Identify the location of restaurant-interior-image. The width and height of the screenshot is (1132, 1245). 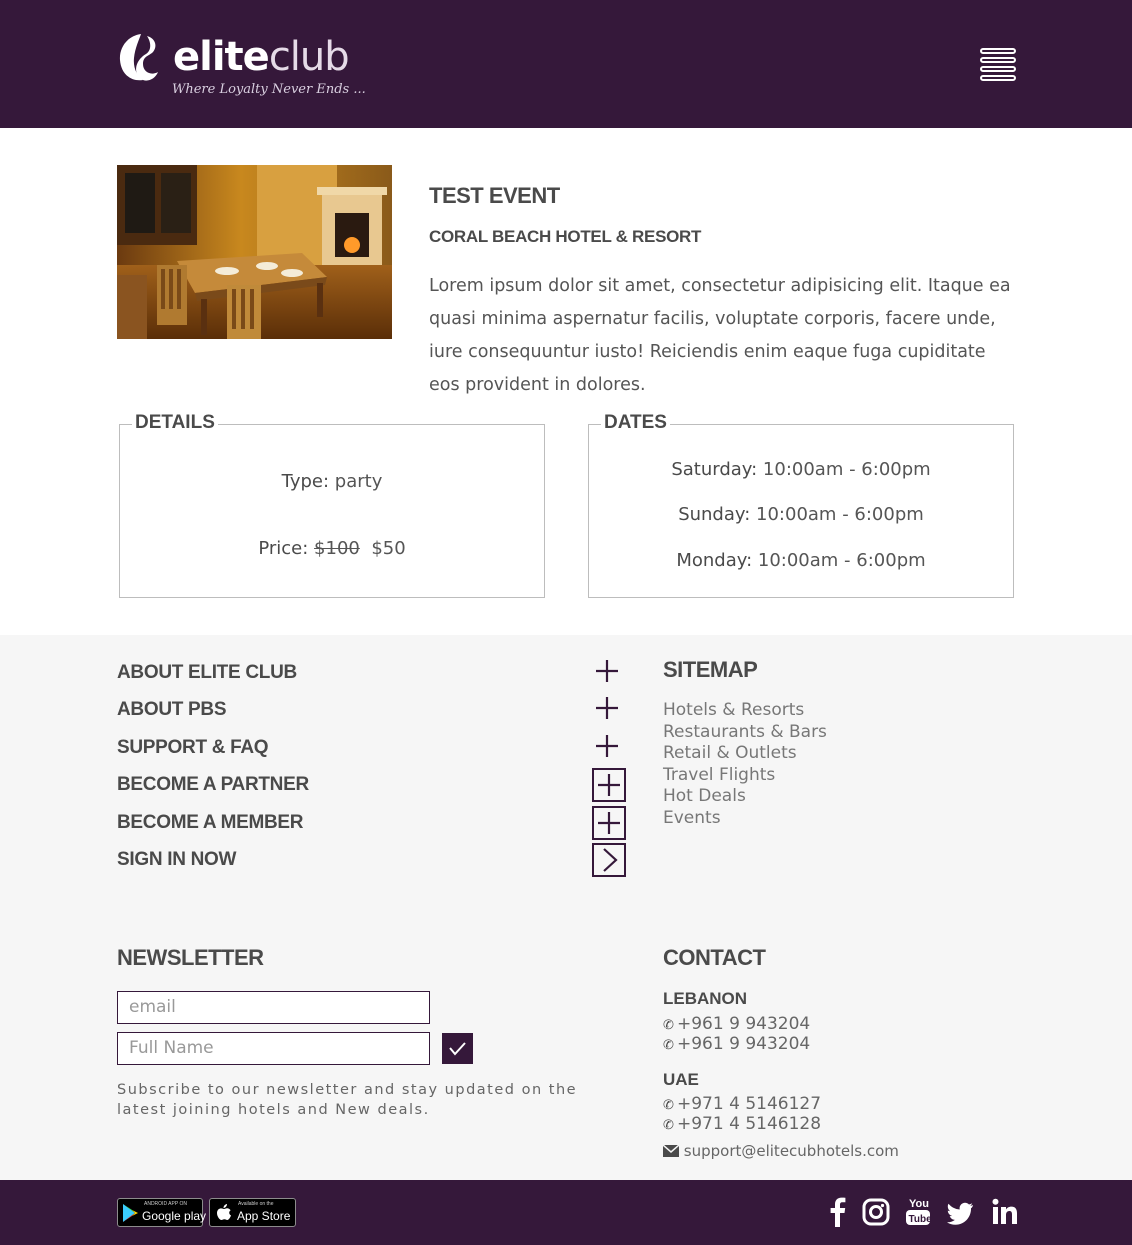
(254, 252).